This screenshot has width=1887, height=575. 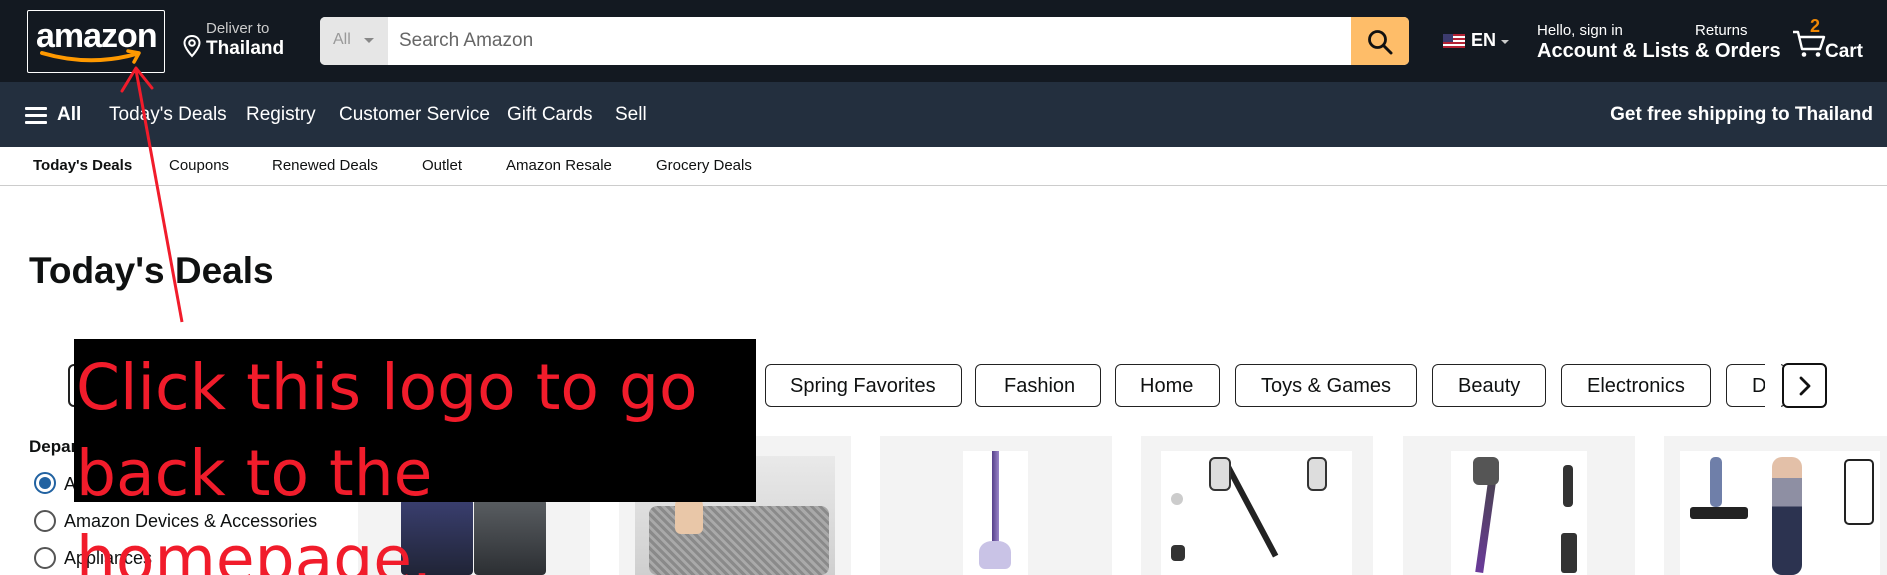 I want to click on department-radio-appliances, so click(x=45, y=558).